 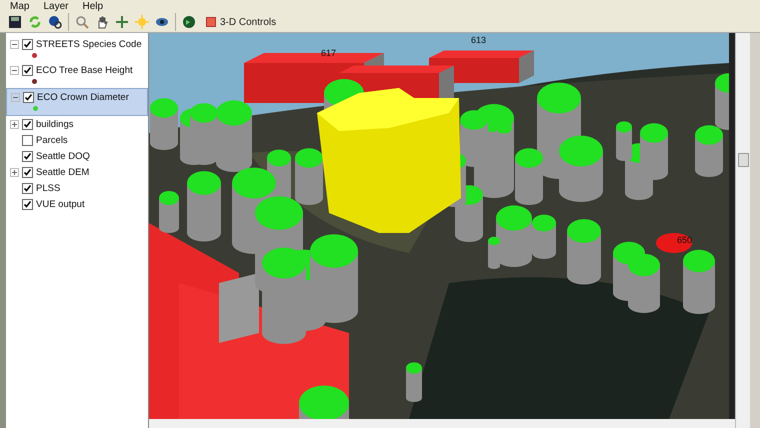 I want to click on layer-name: Seattle DEM, so click(x=63, y=172).